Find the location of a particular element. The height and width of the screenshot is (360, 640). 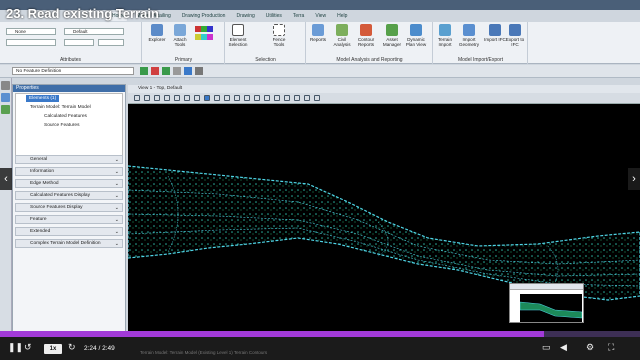

section-feature: Feature ⌄ is located at coordinates (69, 219).